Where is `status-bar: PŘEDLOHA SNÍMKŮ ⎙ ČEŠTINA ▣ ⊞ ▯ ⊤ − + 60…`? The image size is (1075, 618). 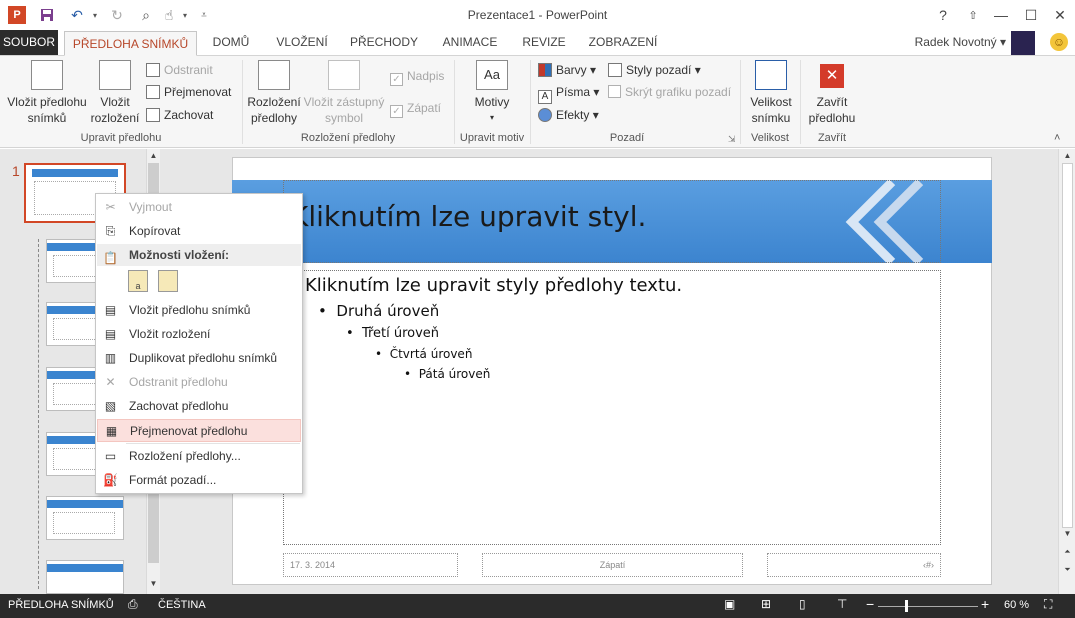 status-bar: PŘEDLOHA SNÍMKŮ ⎙ ČEŠTINA ▣ ⊞ ▯ ⊤ − + 60… is located at coordinates (537, 606).